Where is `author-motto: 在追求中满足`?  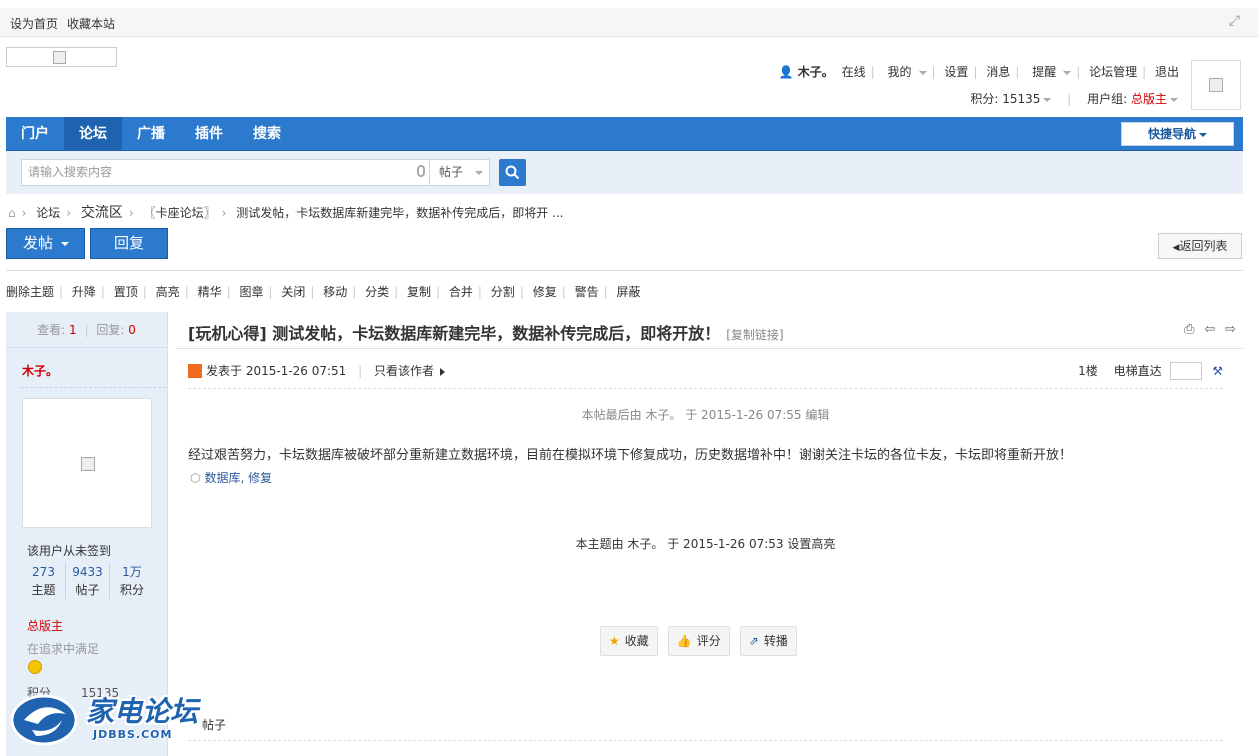 author-motto: 在追求中满足 is located at coordinates (63, 649).